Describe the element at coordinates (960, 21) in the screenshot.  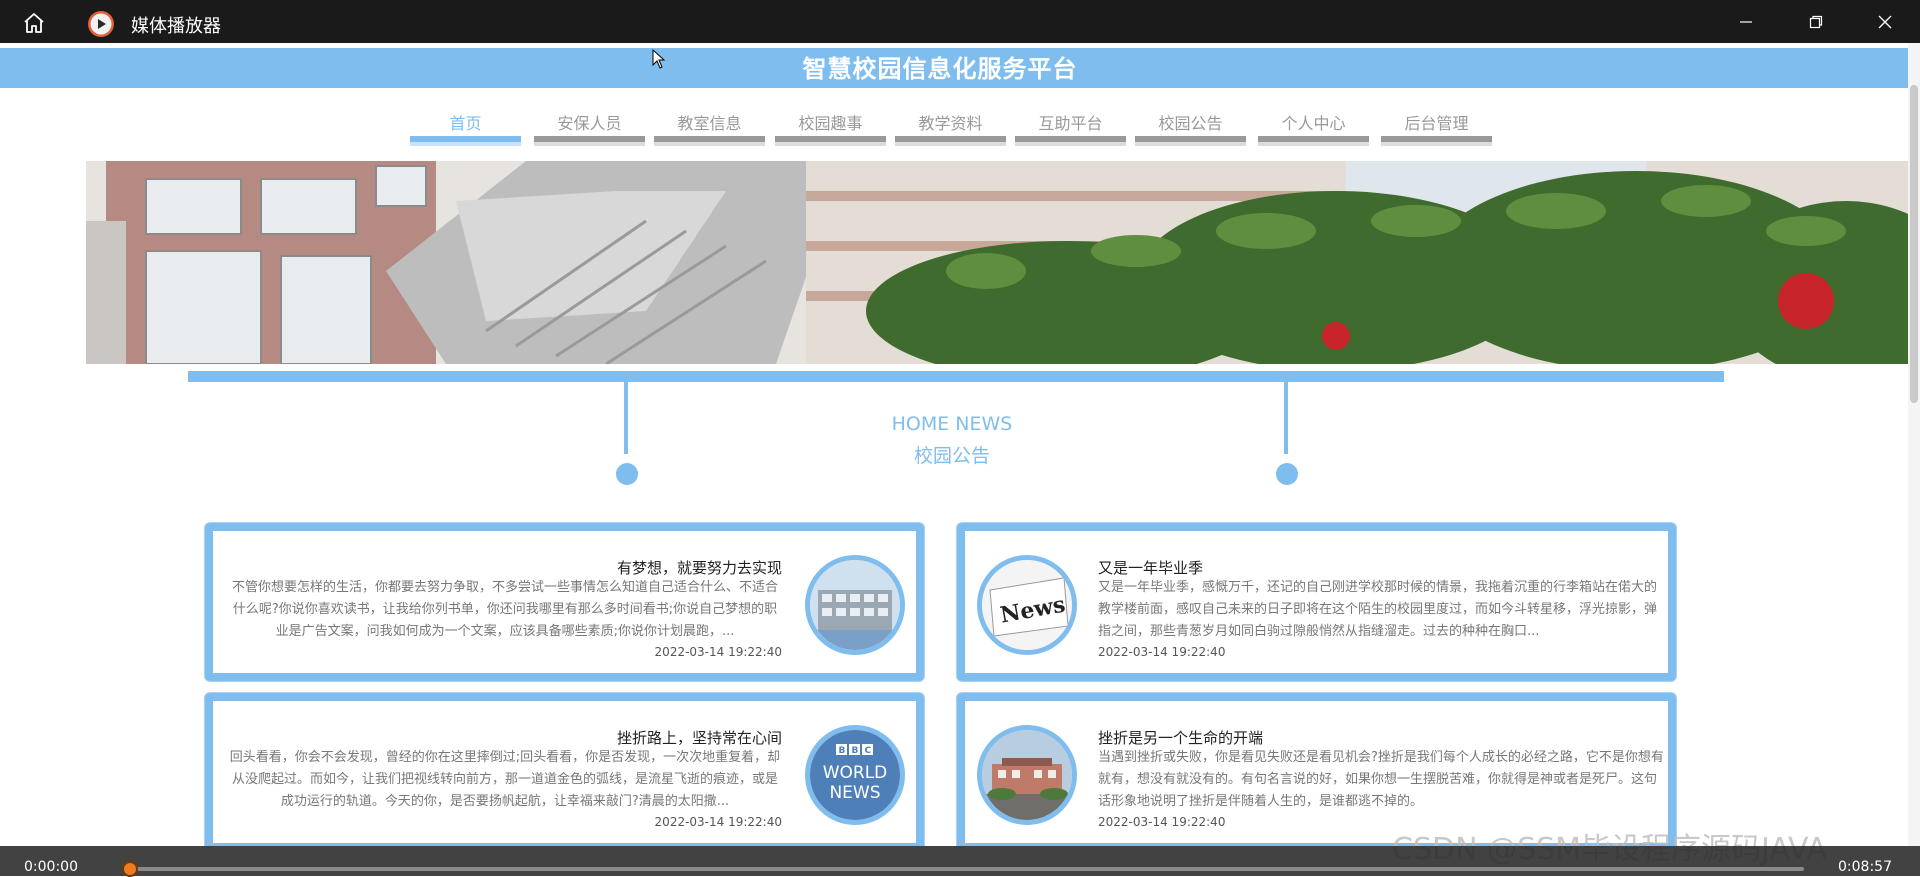
I see `window-titlebar: 媒体播放器` at that location.